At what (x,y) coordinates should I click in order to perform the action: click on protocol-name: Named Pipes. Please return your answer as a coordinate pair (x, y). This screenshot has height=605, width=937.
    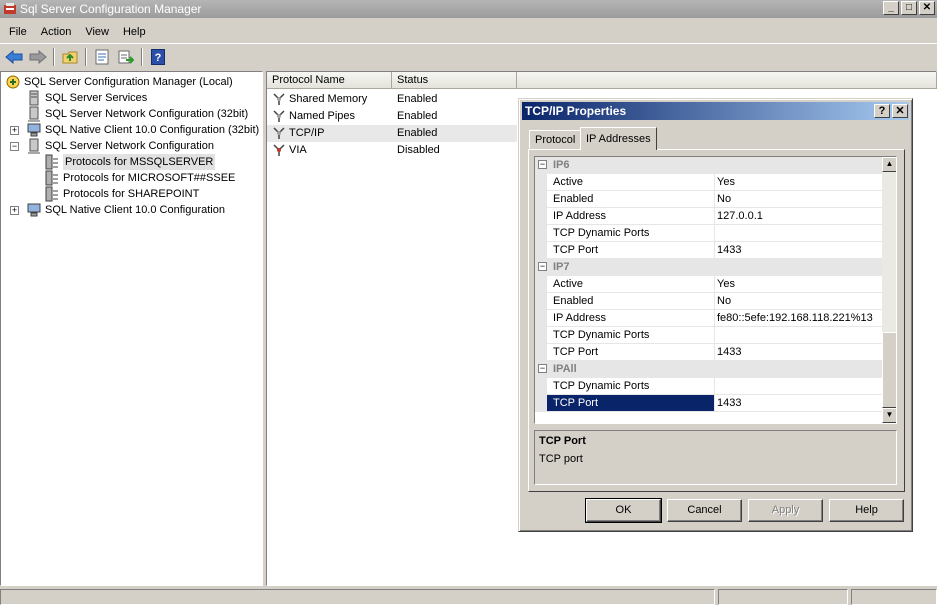
    Looking at the image, I should click on (322, 116).